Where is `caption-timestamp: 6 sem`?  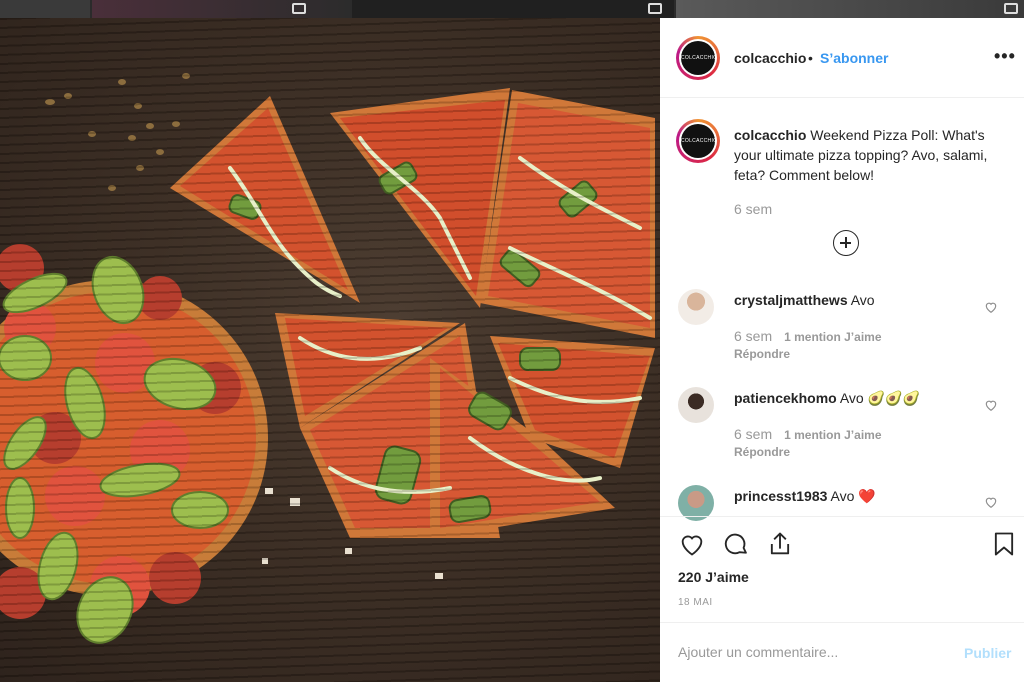 caption-timestamp: 6 sem is located at coordinates (753, 209).